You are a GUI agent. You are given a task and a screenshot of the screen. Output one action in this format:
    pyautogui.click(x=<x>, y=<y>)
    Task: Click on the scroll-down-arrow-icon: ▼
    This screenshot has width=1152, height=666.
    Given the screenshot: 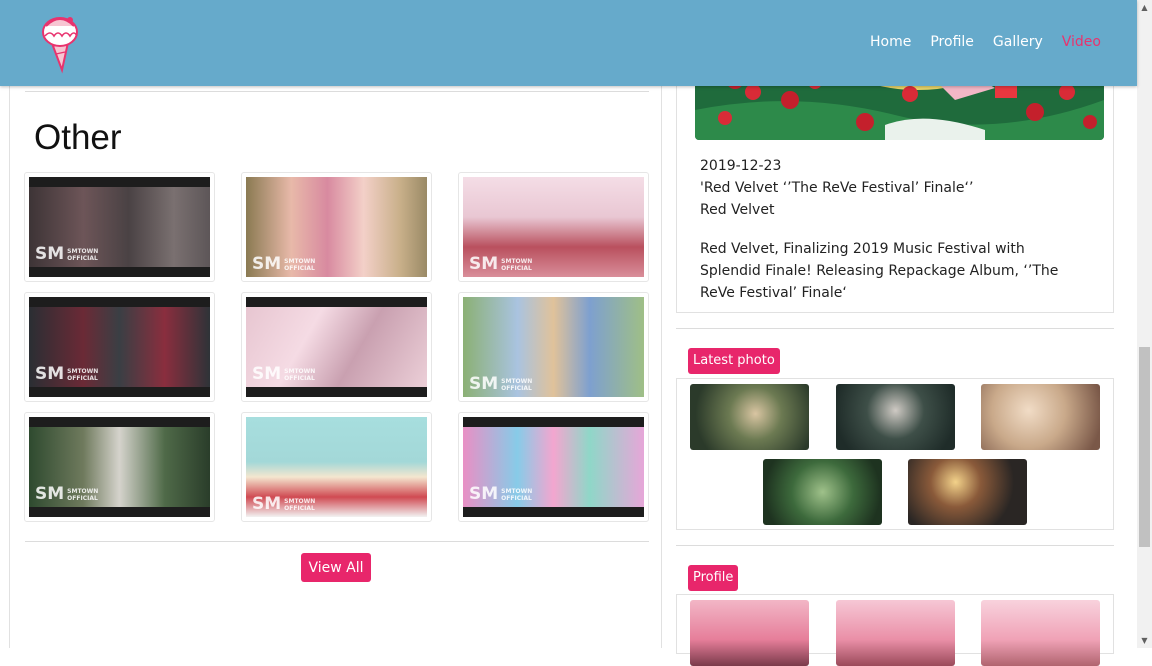 What is the action you would take?
    pyautogui.click(x=1144, y=640)
    